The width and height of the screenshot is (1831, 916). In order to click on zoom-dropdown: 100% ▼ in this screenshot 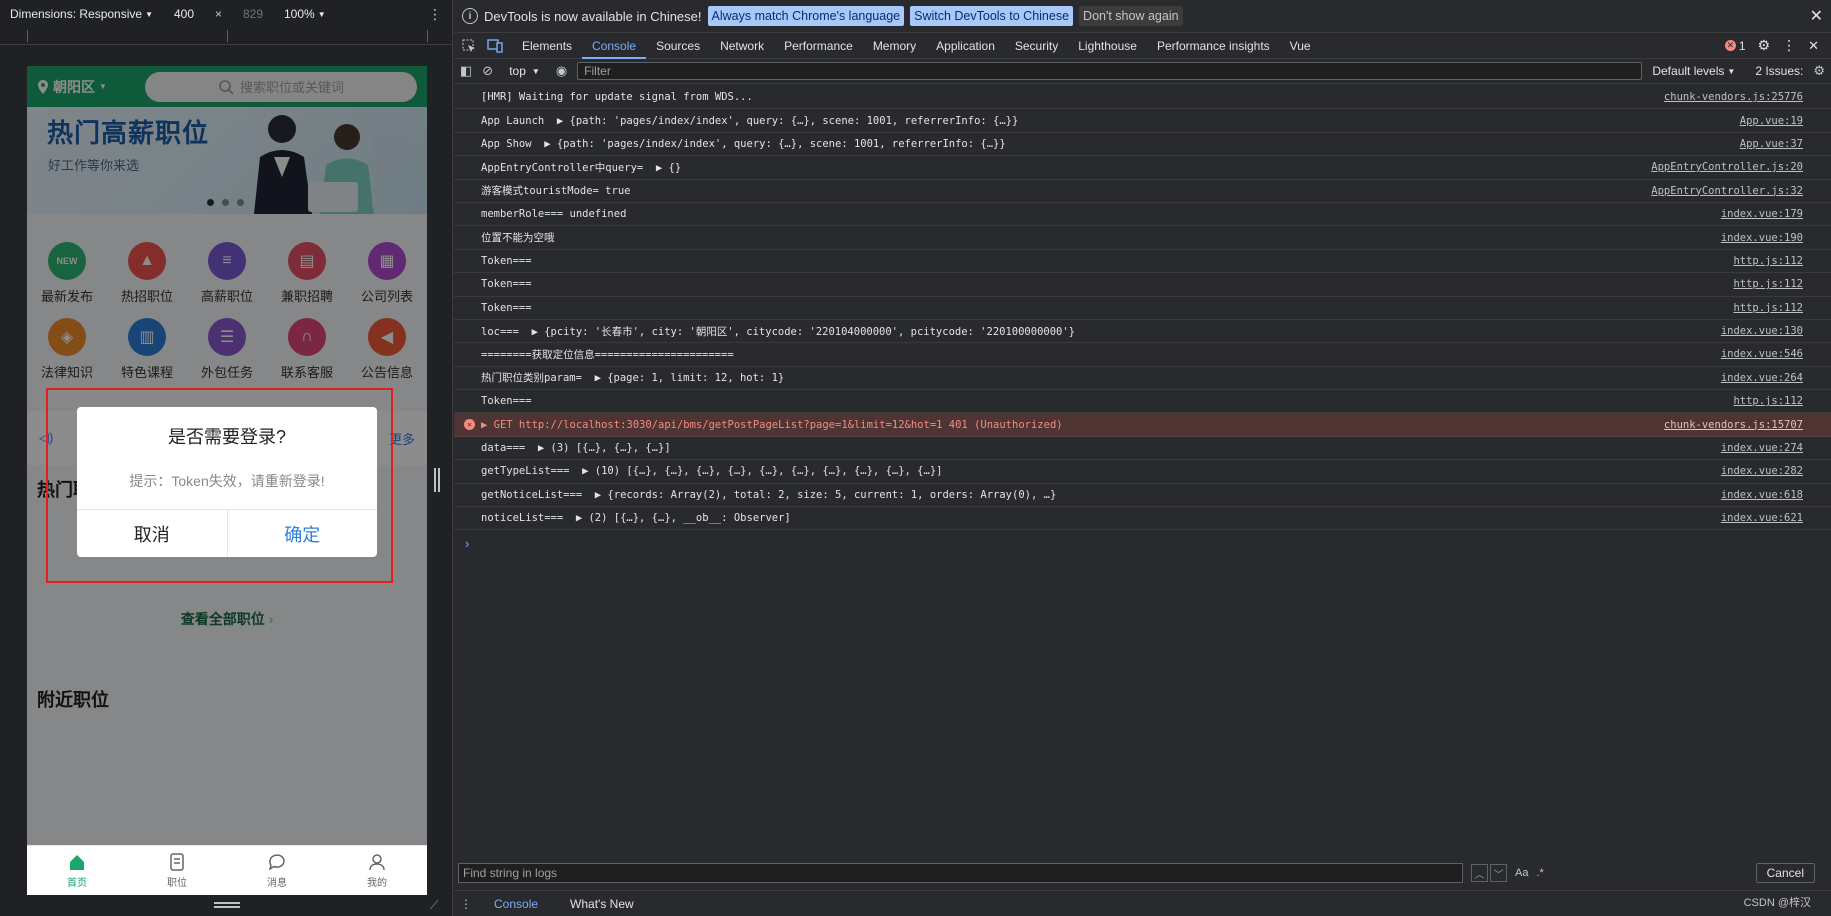, I will do `click(305, 14)`.